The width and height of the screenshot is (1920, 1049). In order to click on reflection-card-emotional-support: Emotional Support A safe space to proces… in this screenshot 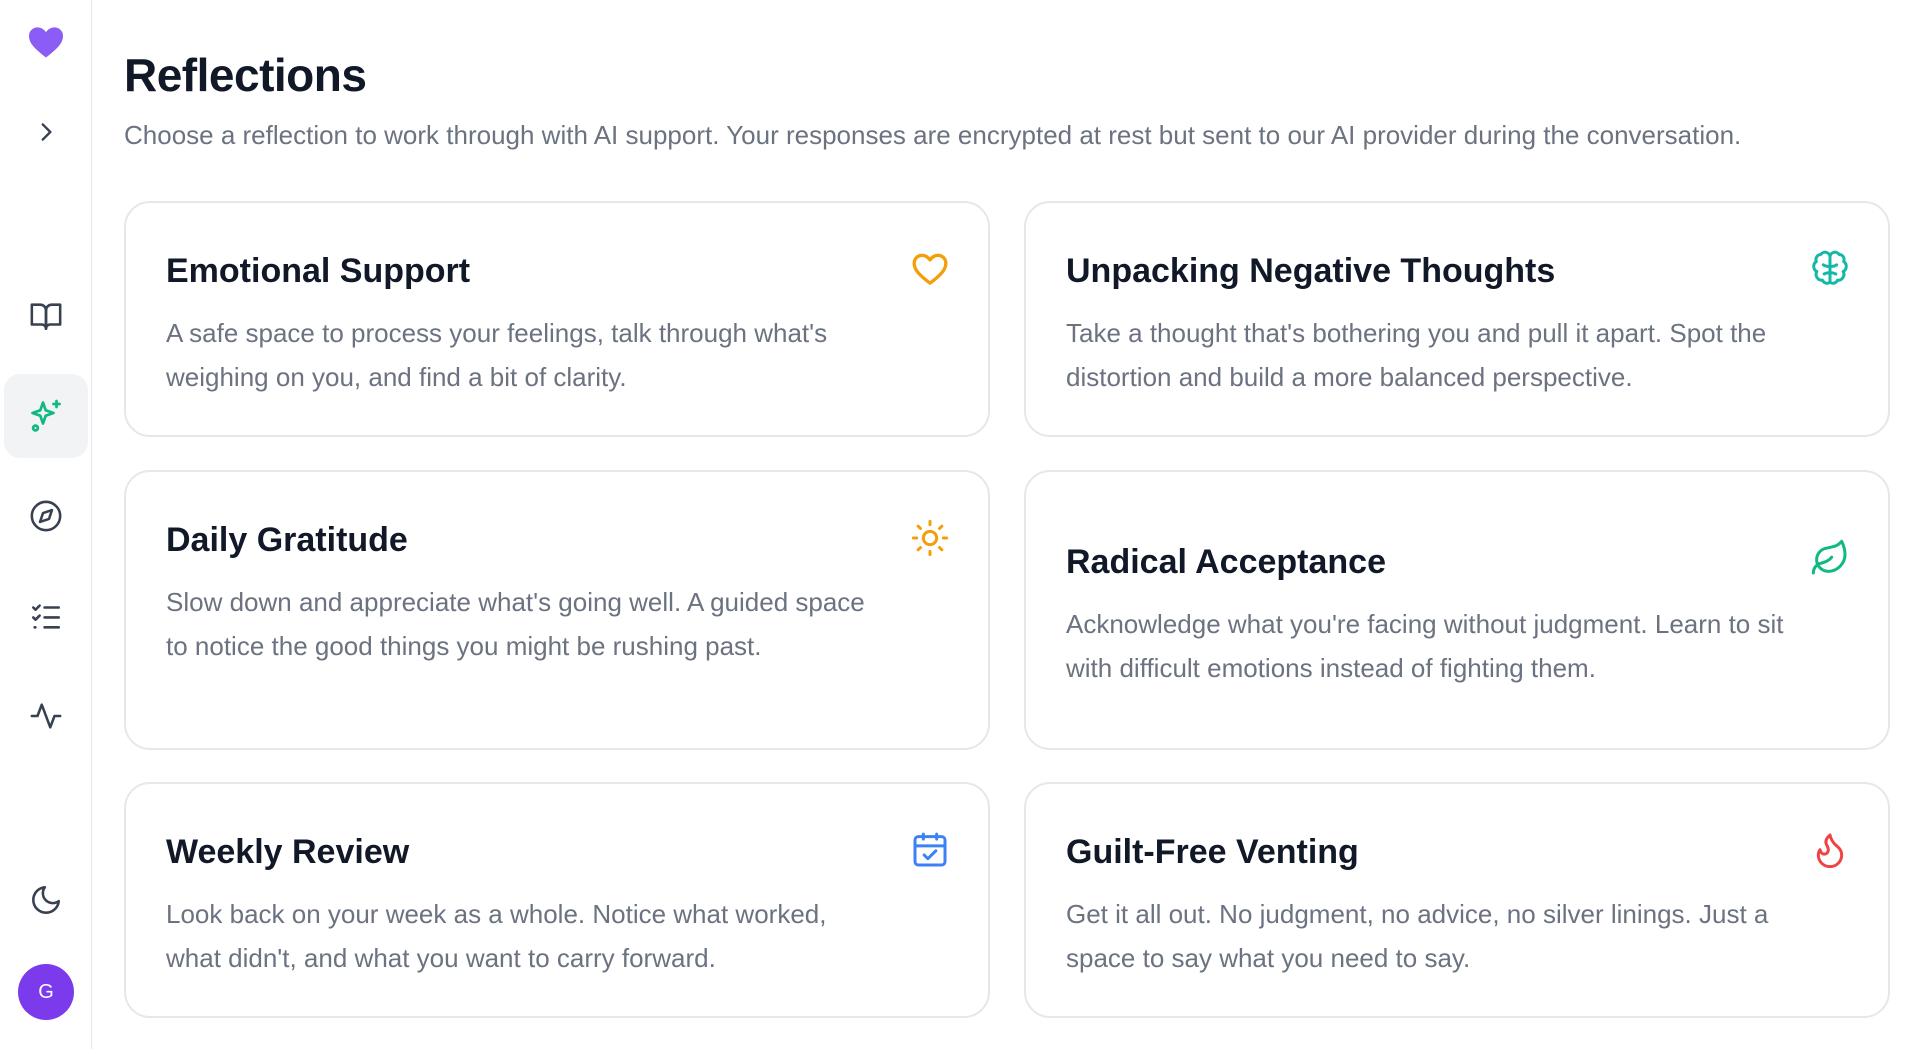, I will do `click(557, 319)`.